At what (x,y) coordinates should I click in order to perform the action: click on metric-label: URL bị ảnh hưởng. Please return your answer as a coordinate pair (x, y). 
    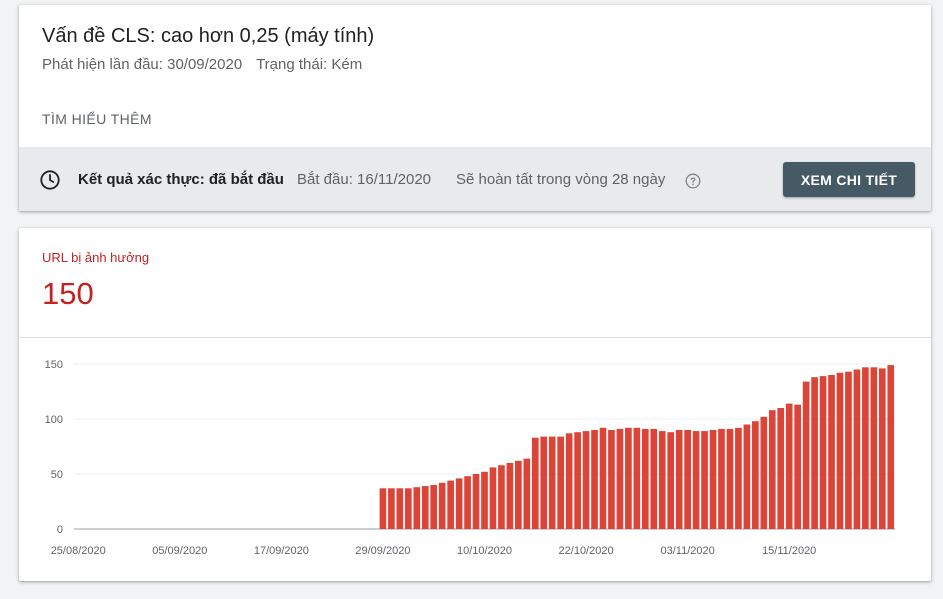
    Looking at the image, I should click on (96, 257).